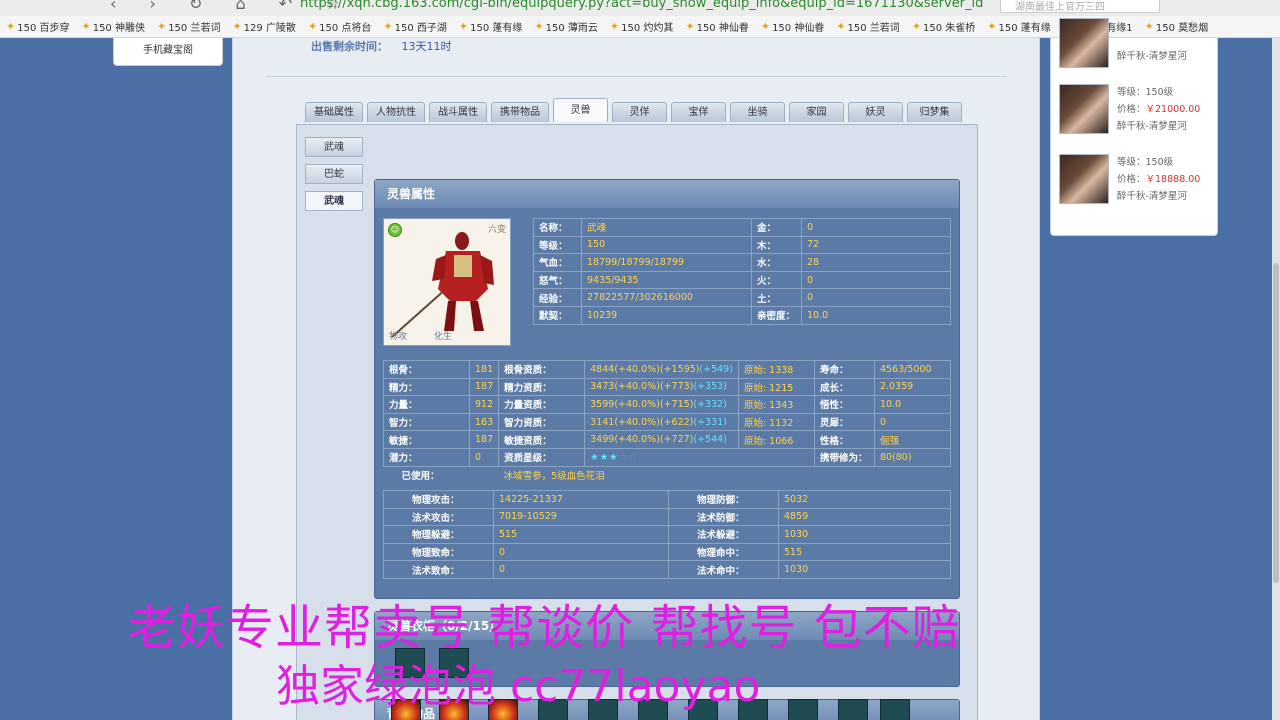  What do you see at coordinates (661, 369) in the screenshot?
I see `table-cell: 4844(+40.0%)(+1595)(+549)` at bounding box center [661, 369].